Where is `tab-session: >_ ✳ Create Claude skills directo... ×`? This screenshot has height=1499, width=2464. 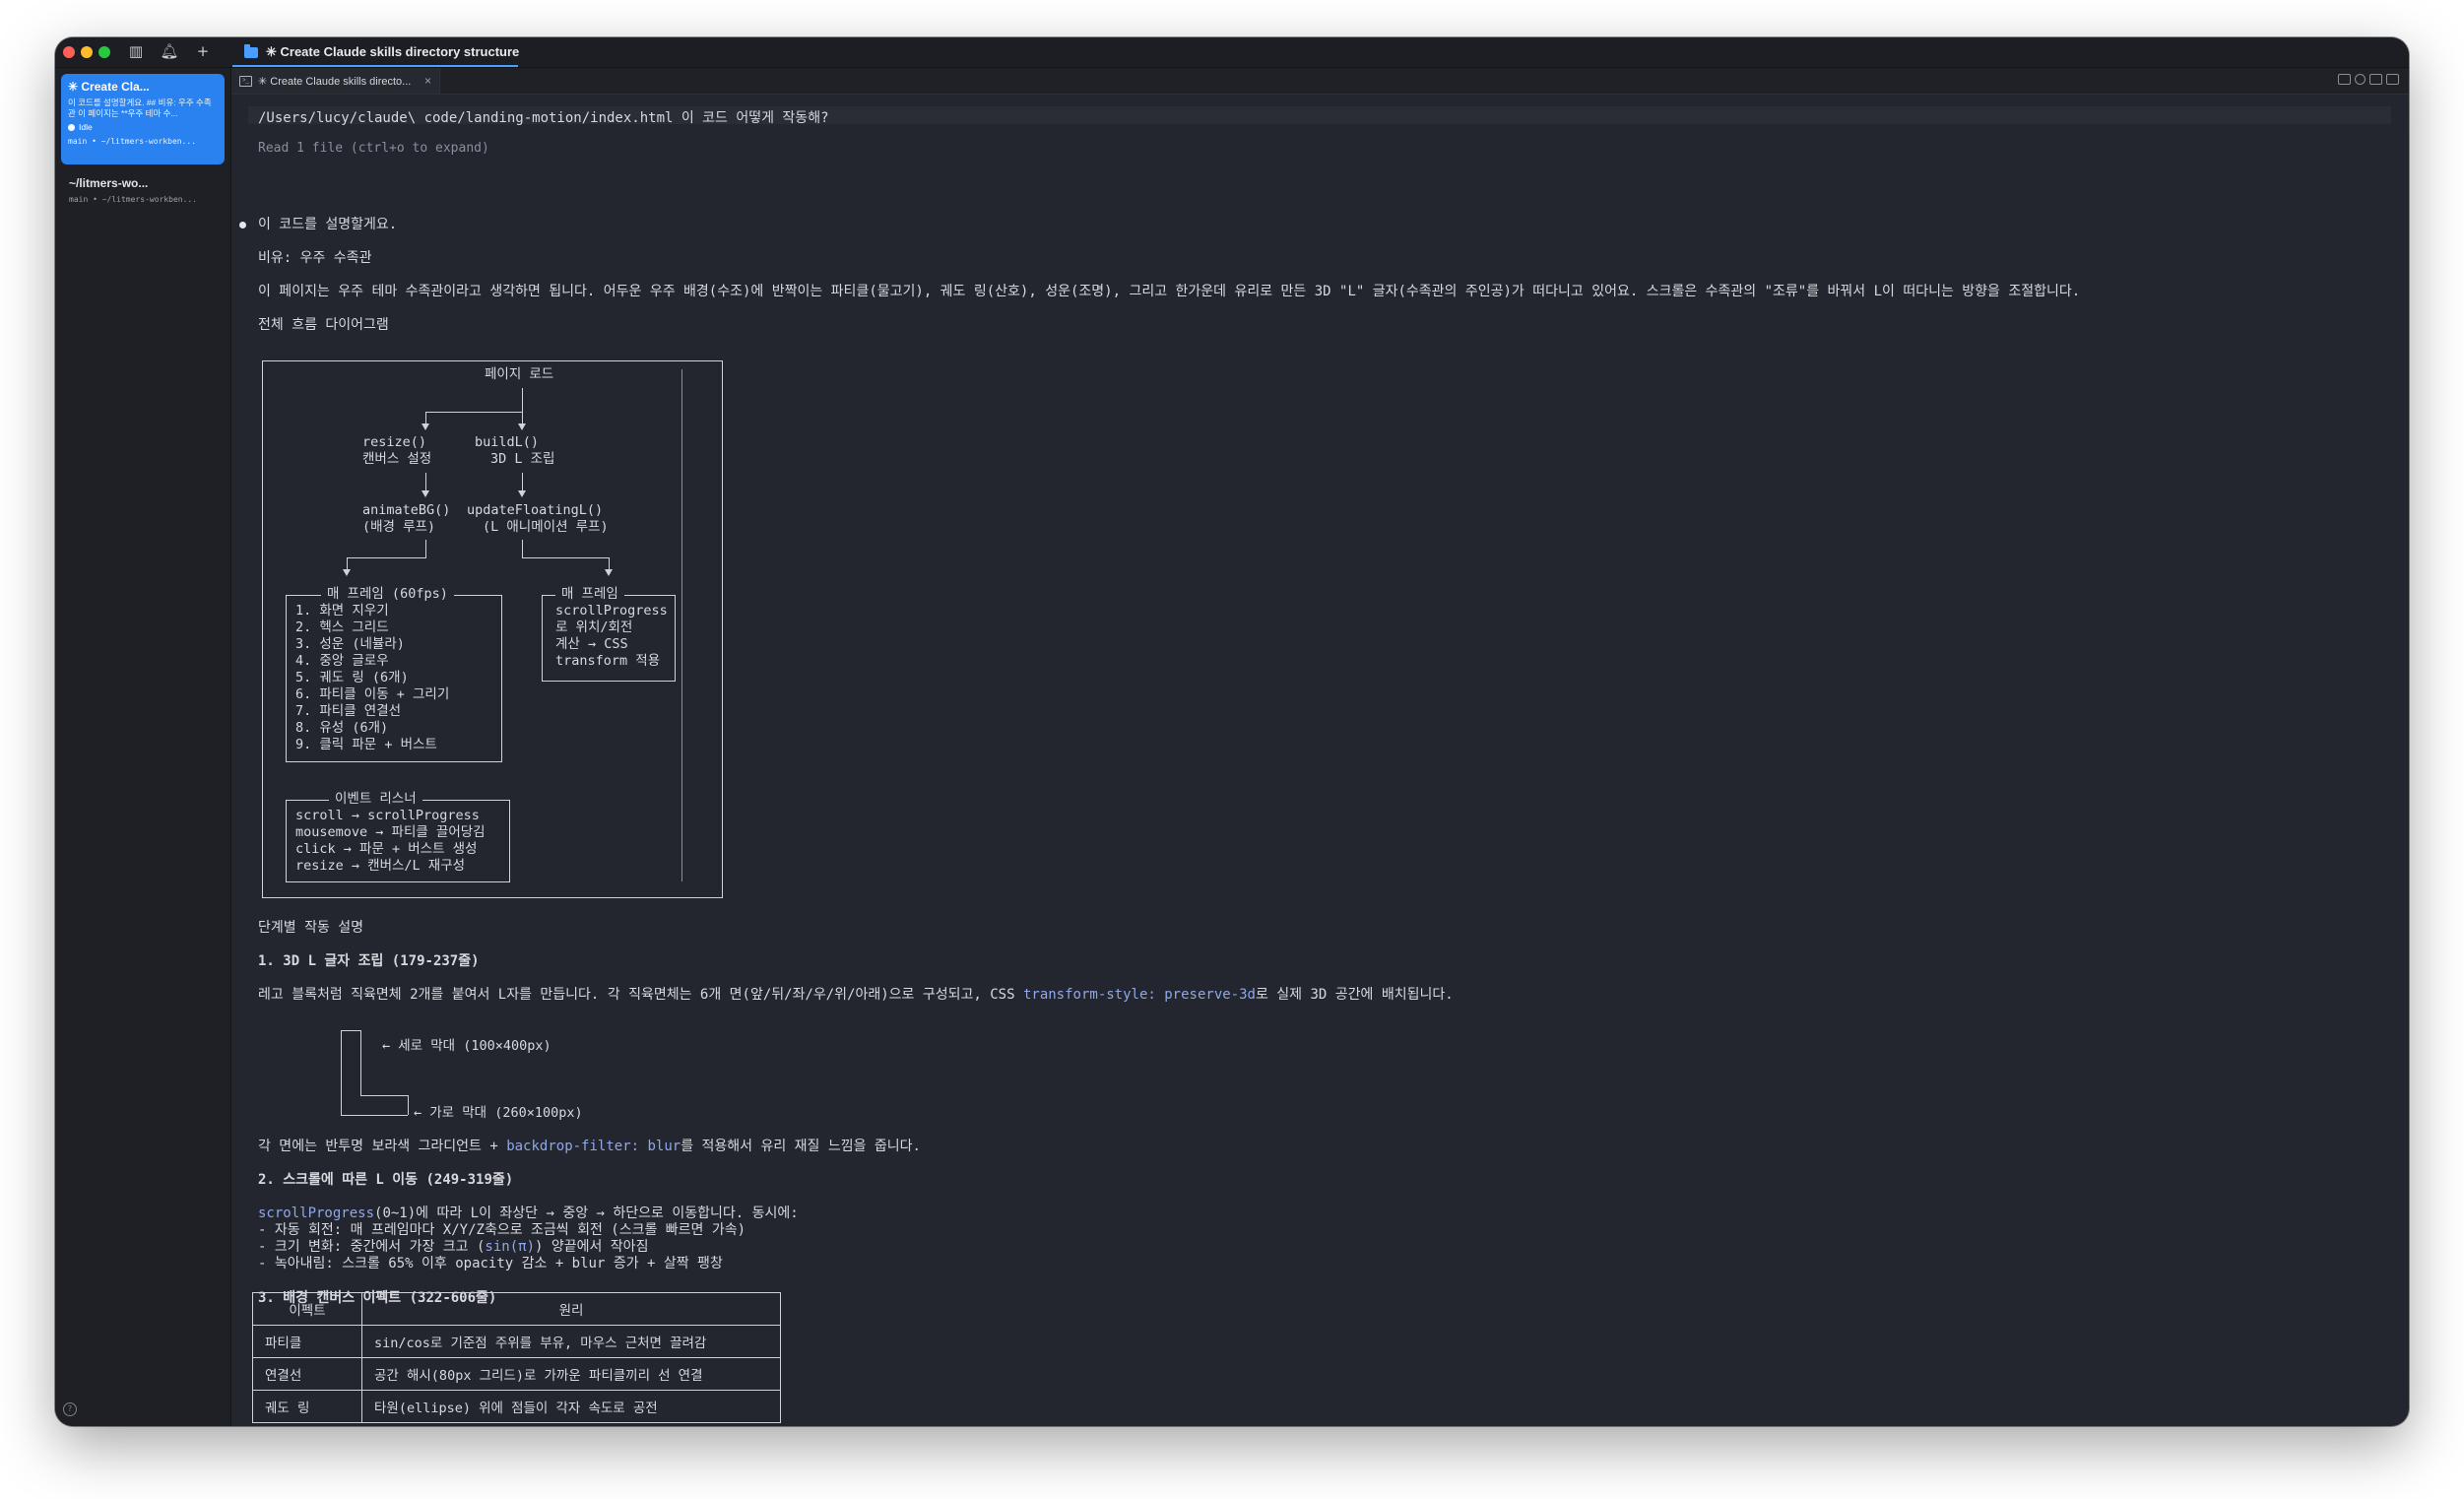
tab-session: >_ ✳ Create Claude skills directo... × is located at coordinates (336, 81).